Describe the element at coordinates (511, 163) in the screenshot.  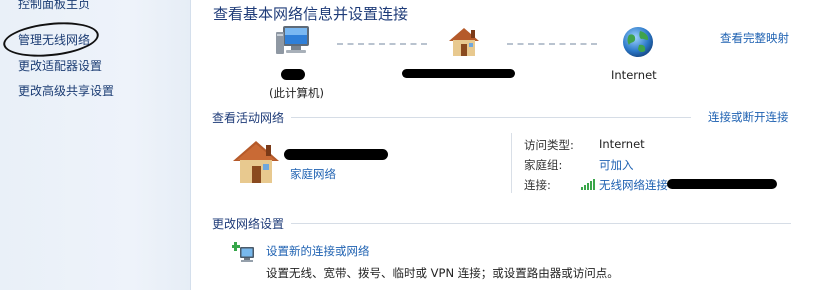
I see `vertical-separator` at that location.